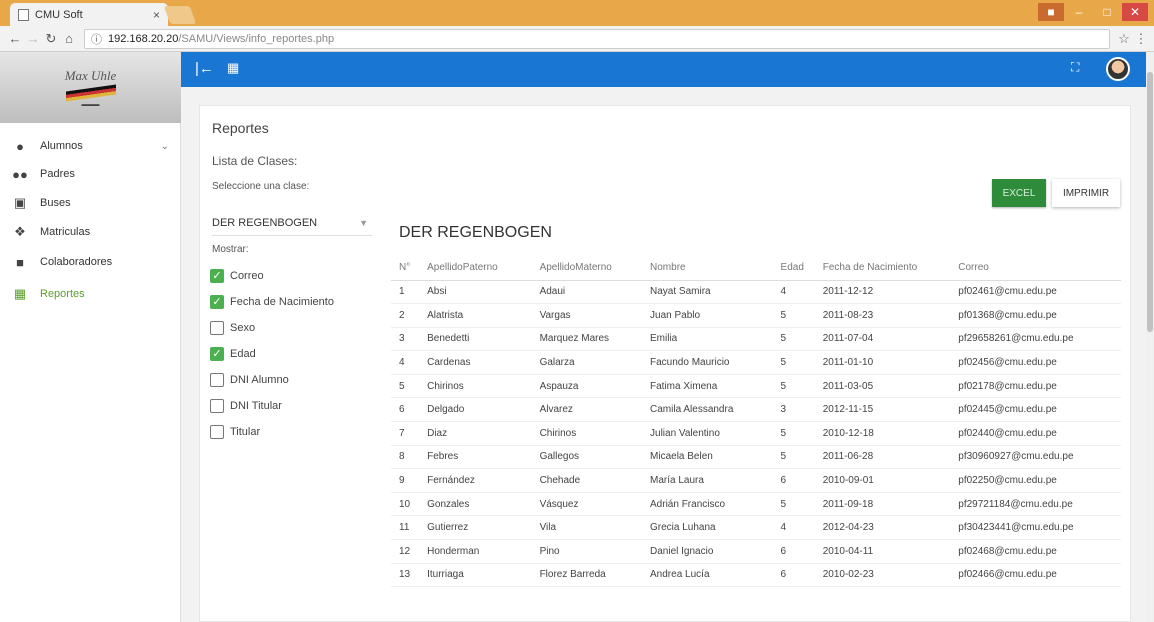  I want to click on sidebar-item-label: Alumnos, so click(61, 146).